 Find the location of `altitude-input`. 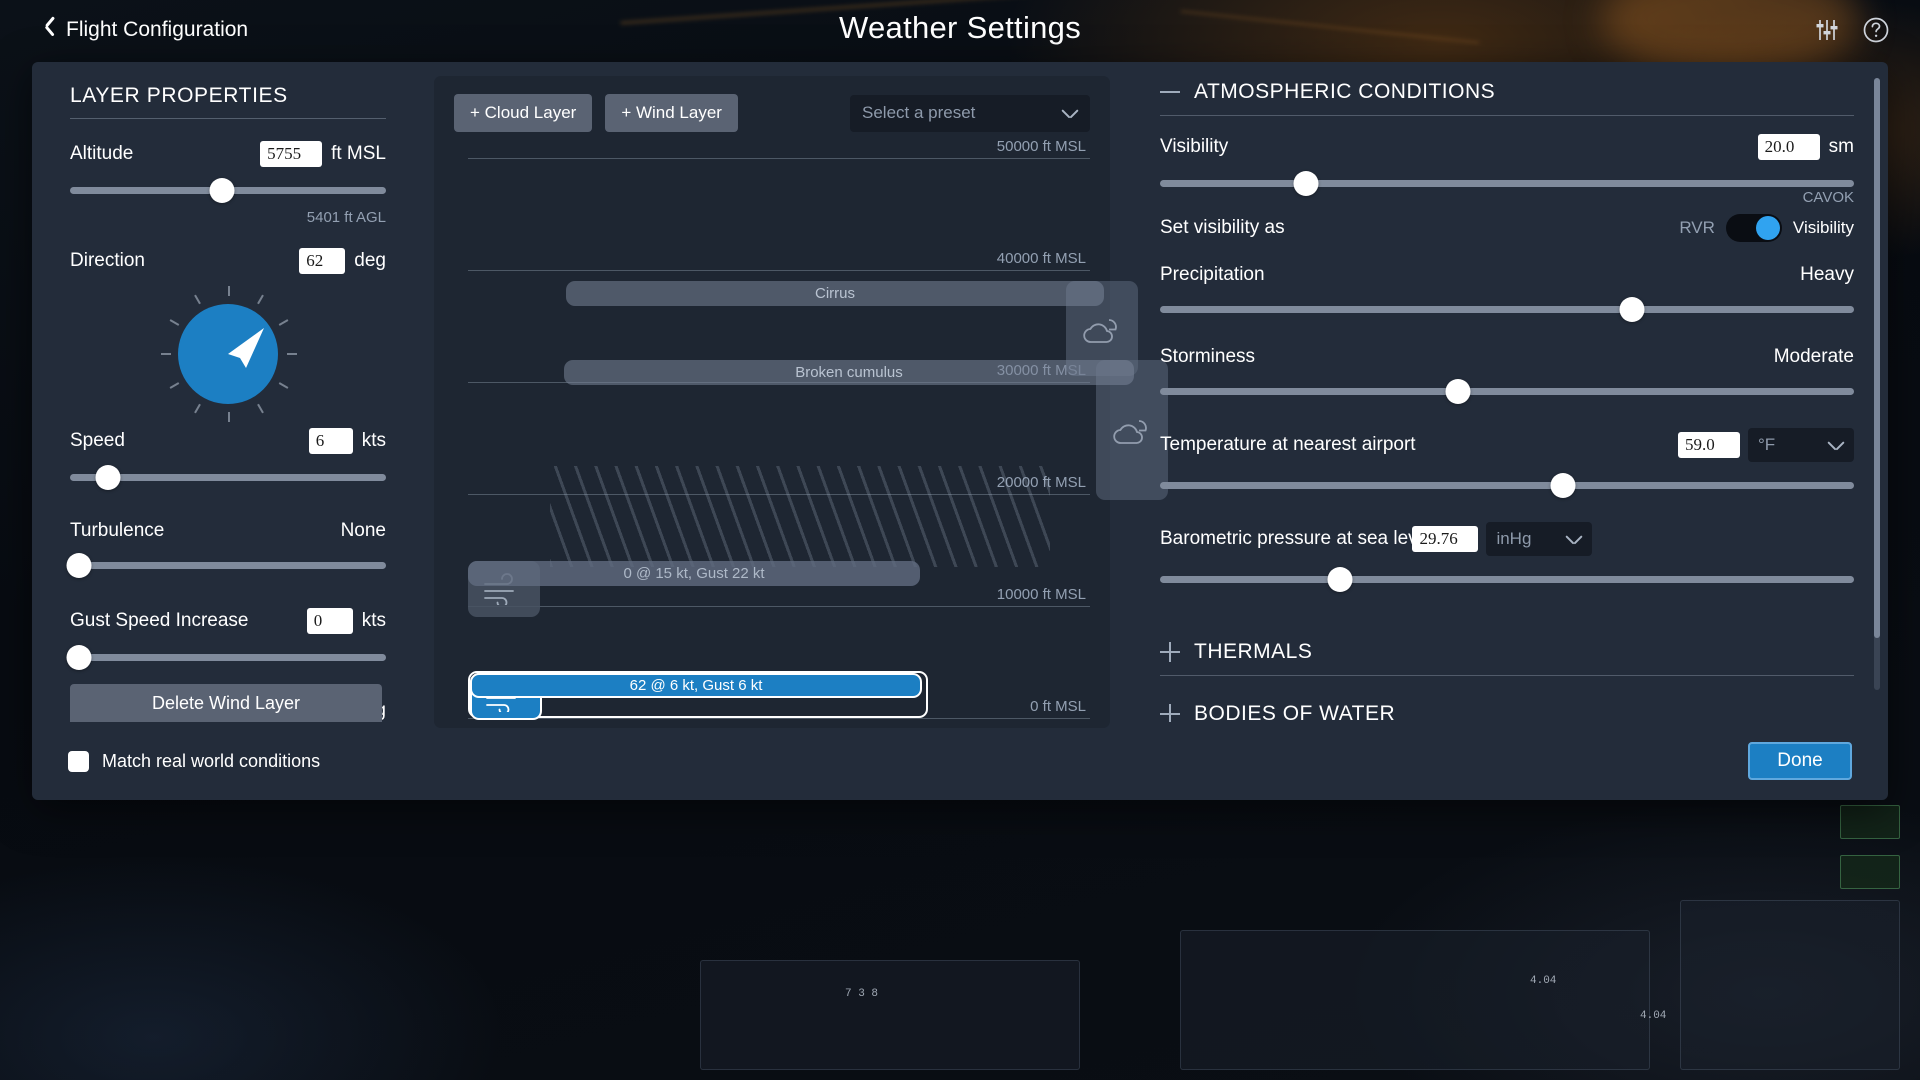

altitude-input is located at coordinates (291, 154).